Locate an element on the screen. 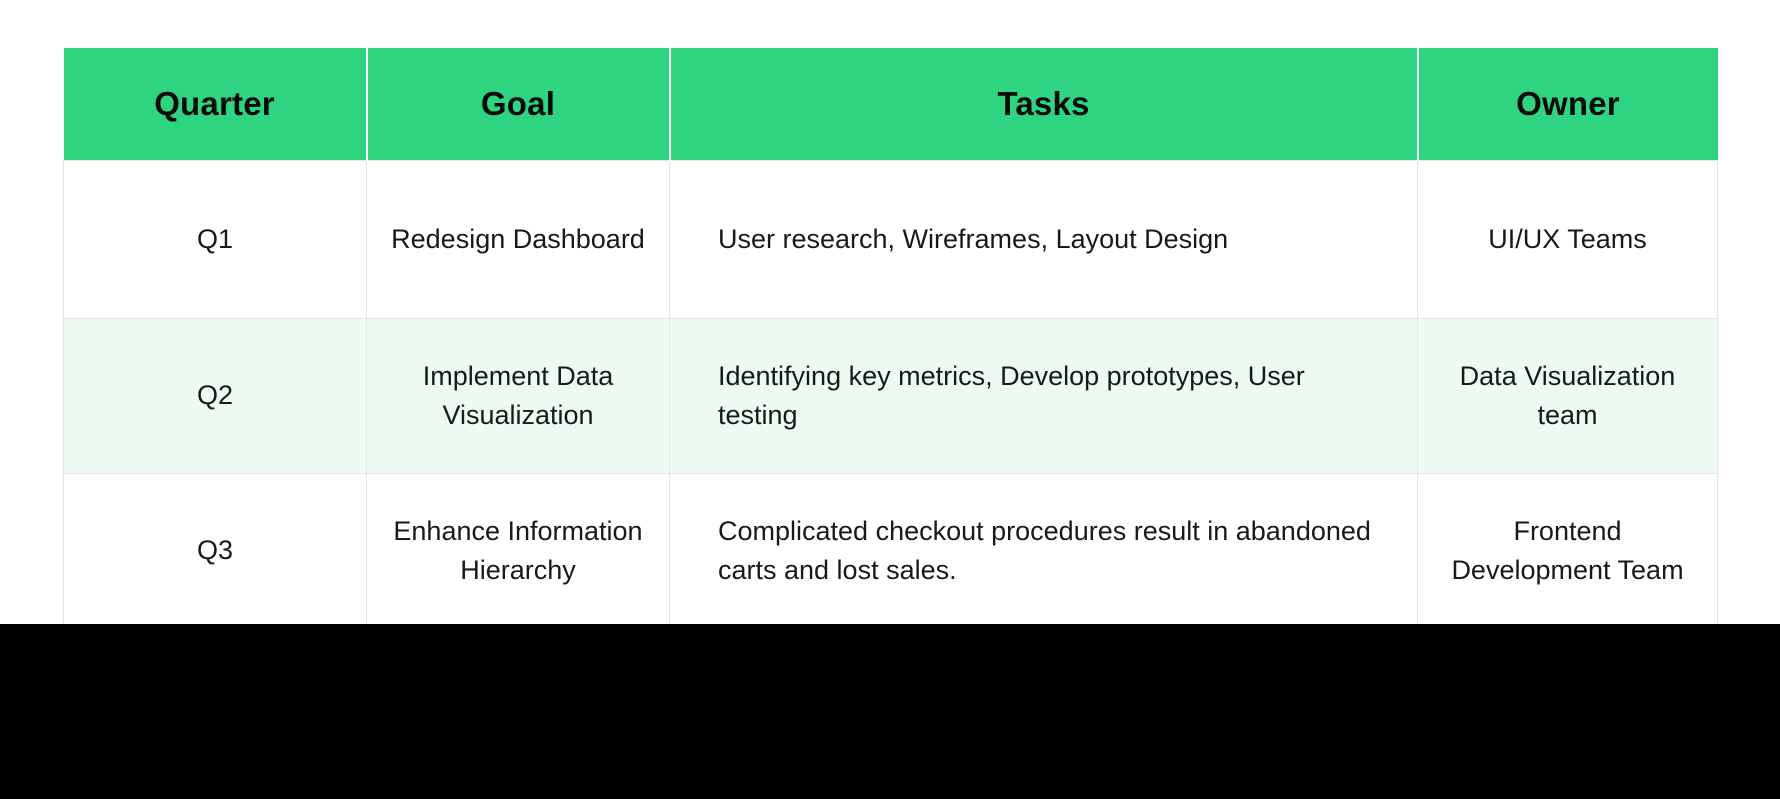  cell-quarter: Q2 is located at coordinates (215, 395).